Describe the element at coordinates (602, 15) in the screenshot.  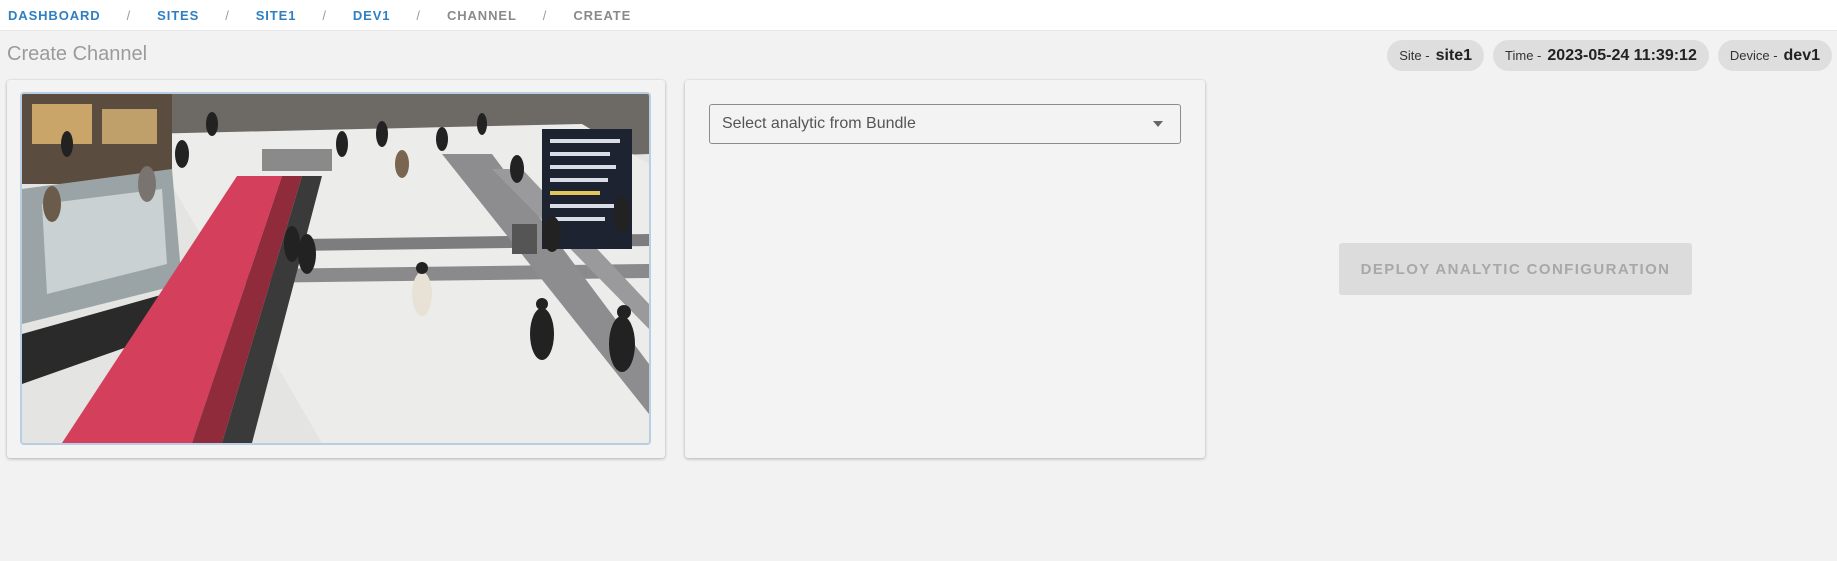
I see `breadcrumb-create: CREATE` at that location.